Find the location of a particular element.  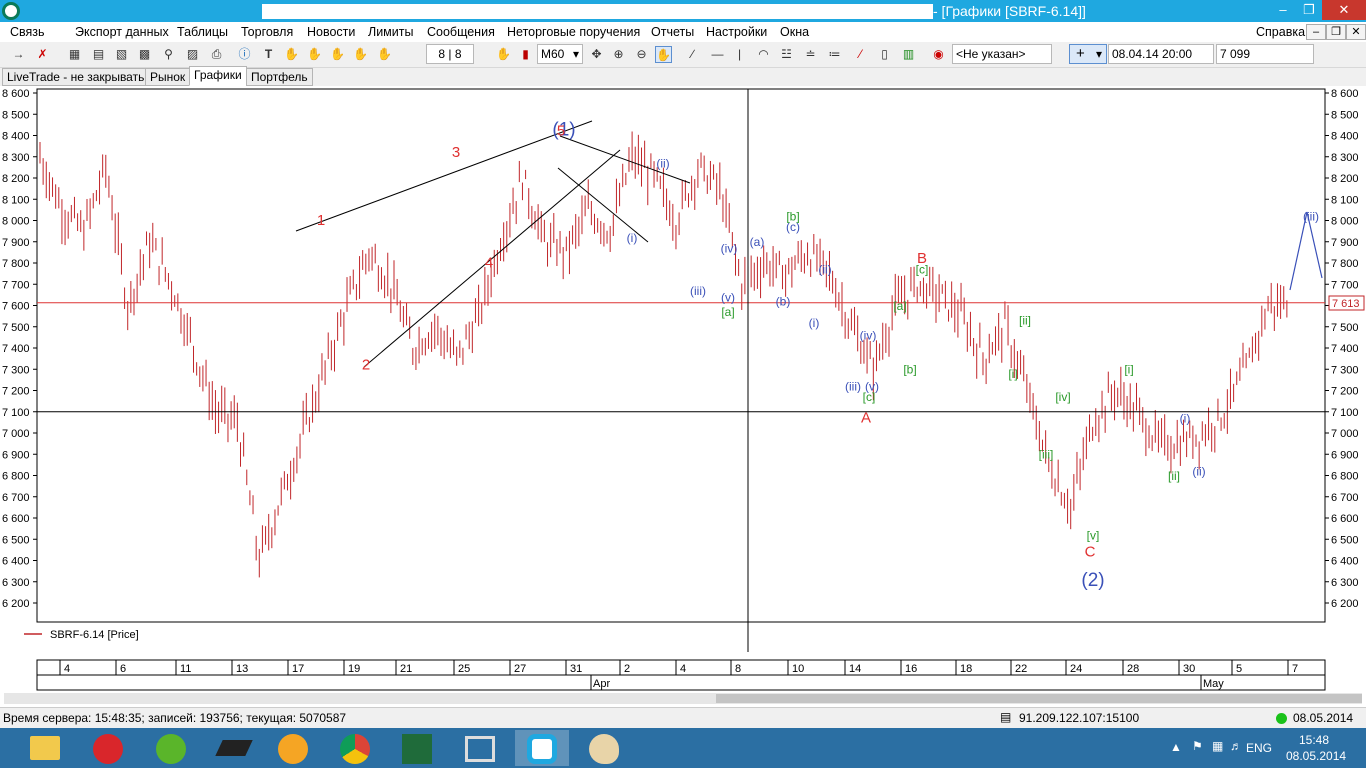

orders-icon: ▧ is located at coordinates (121, 54).